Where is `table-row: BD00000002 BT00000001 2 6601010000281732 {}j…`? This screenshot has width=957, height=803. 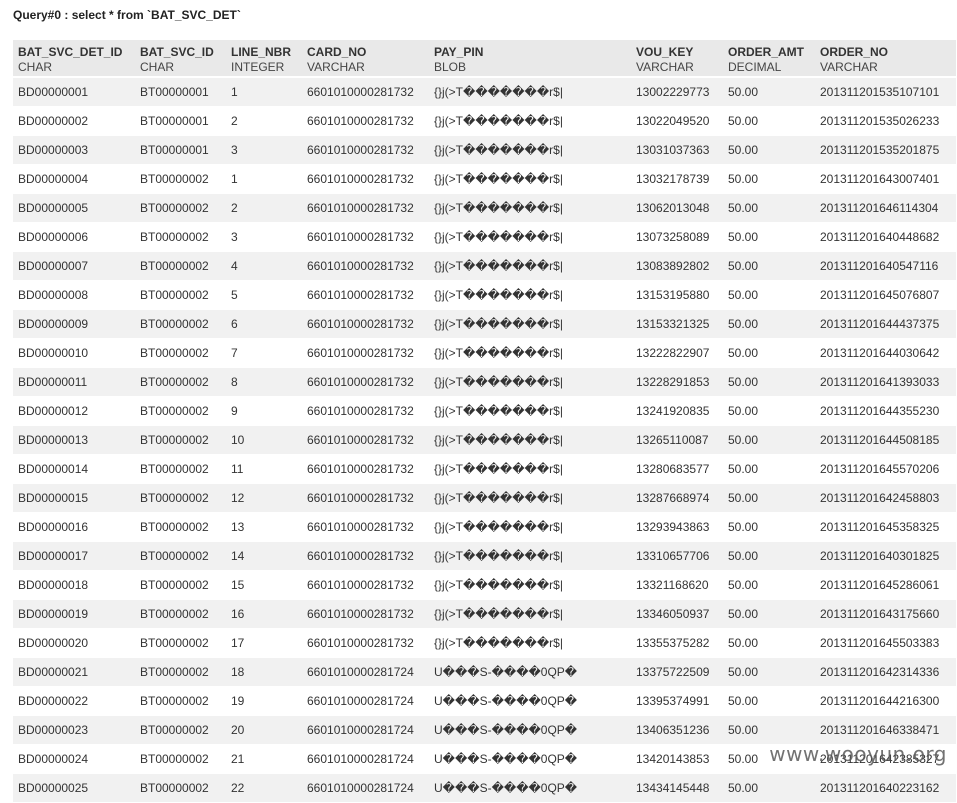 table-row: BD00000002 BT00000001 2 6601010000281732 {}j… is located at coordinates (484, 121).